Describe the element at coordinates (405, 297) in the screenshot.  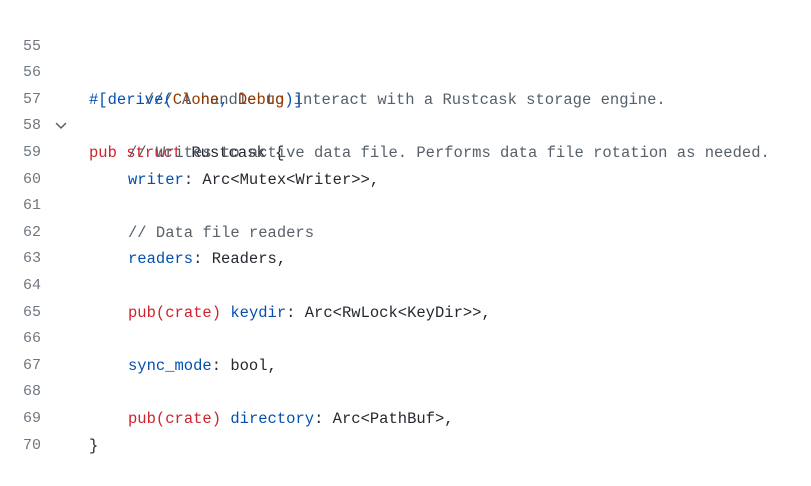
I see `code-line: 65` at that location.